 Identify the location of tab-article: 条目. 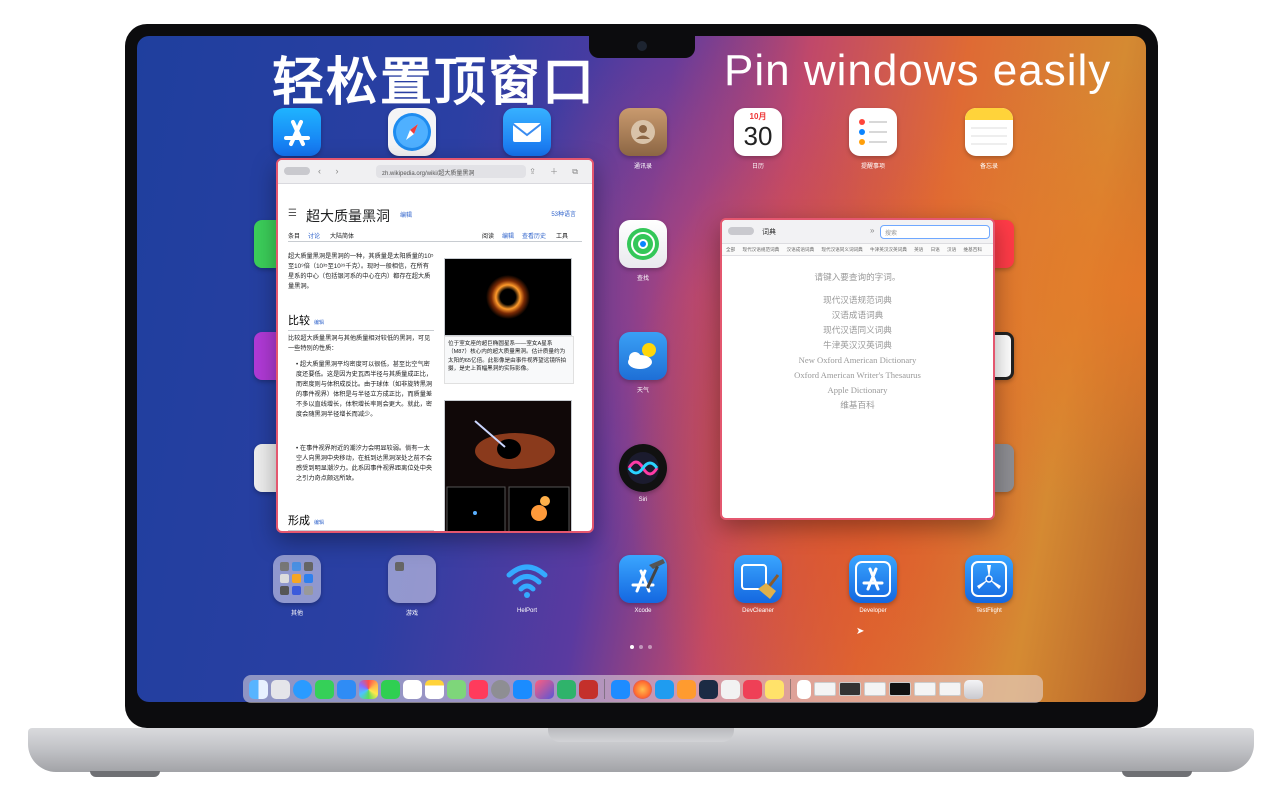
(294, 235).